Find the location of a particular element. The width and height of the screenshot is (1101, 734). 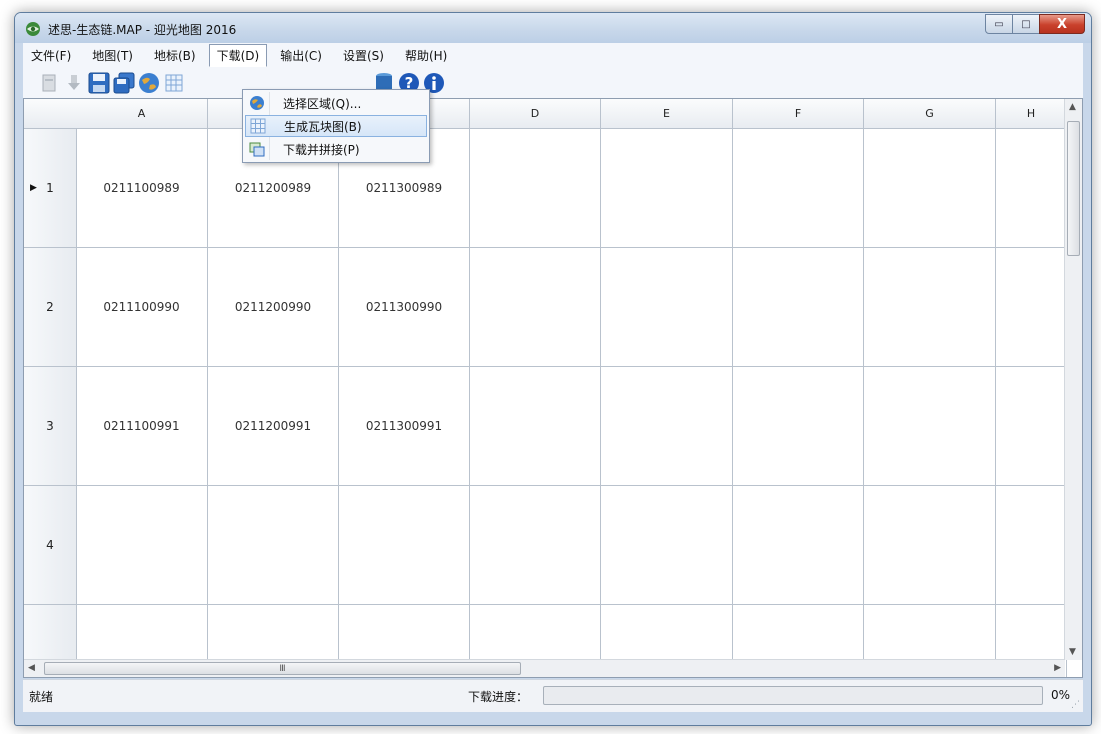

menu-item-label: 生成瓦块图(B) is located at coordinates (323, 126).